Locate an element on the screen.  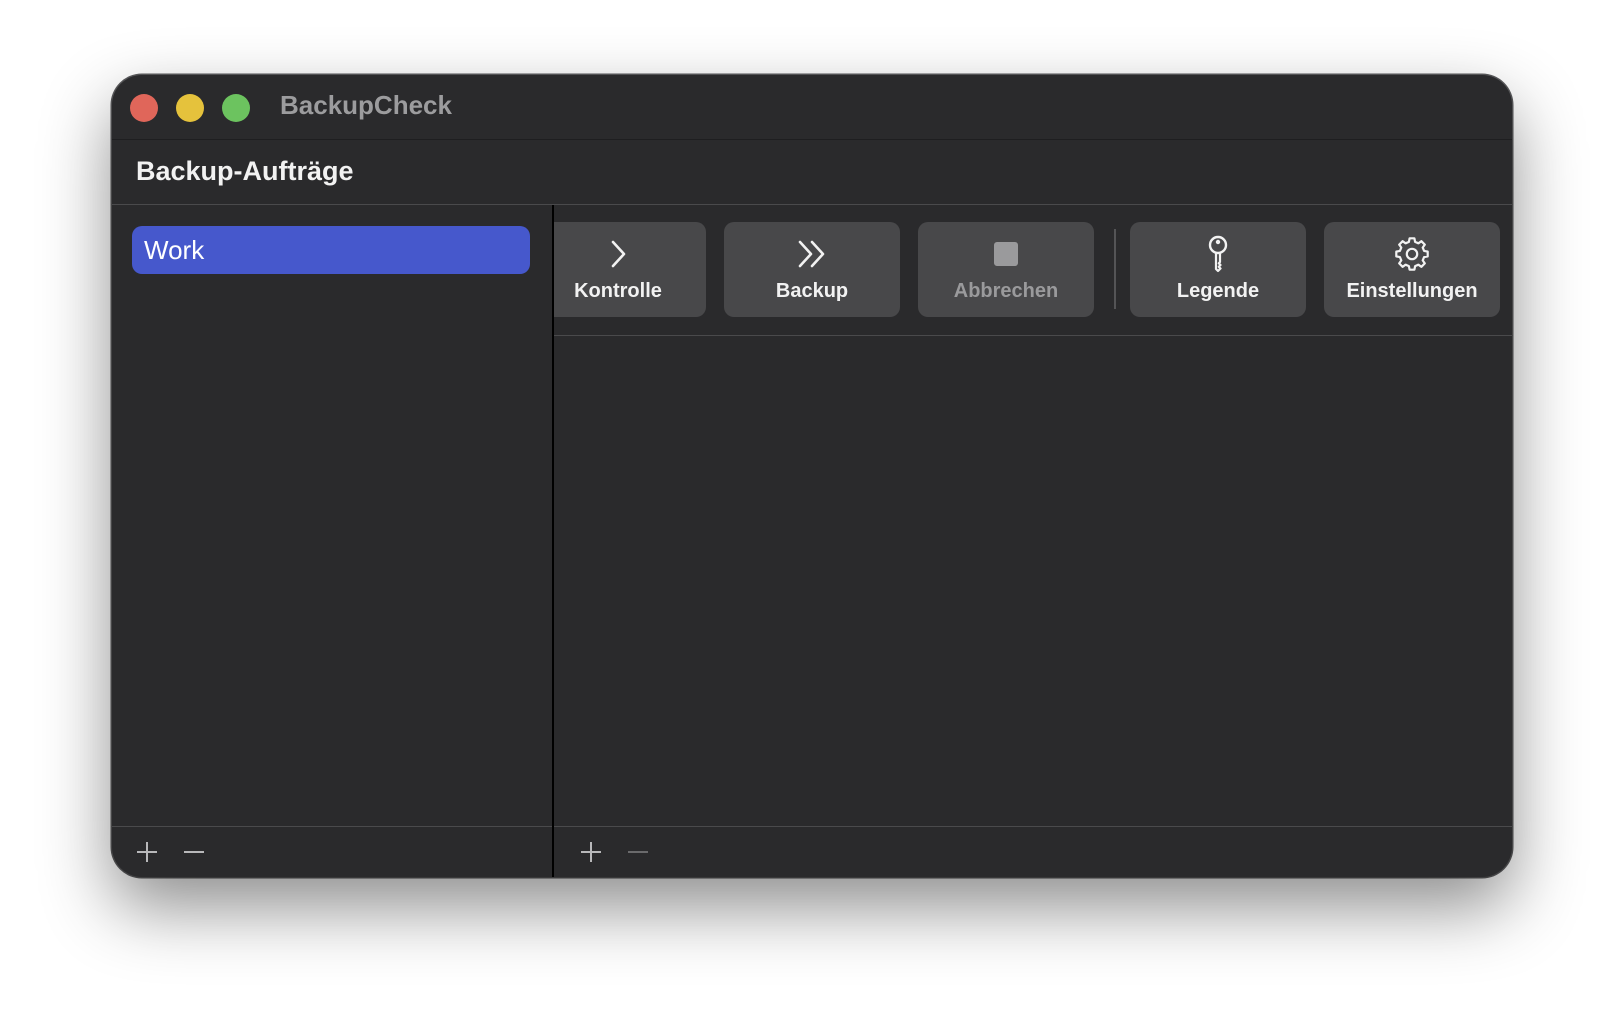
sidebar-item-label: Work is located at coordinates (174, 250).